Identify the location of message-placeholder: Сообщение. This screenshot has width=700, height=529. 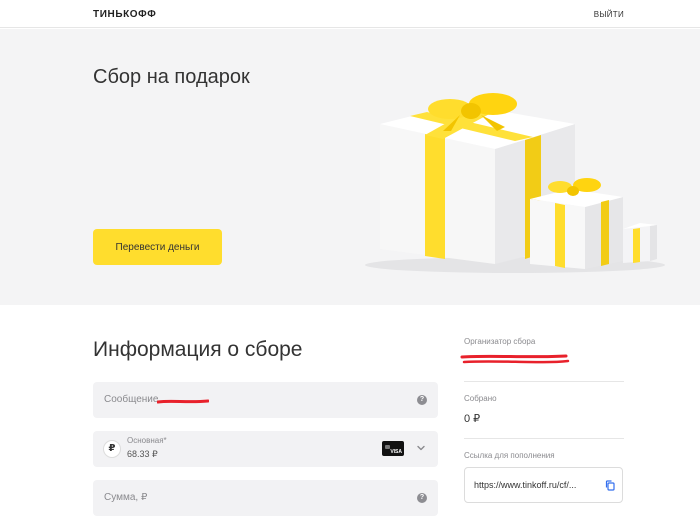
(131, 399).